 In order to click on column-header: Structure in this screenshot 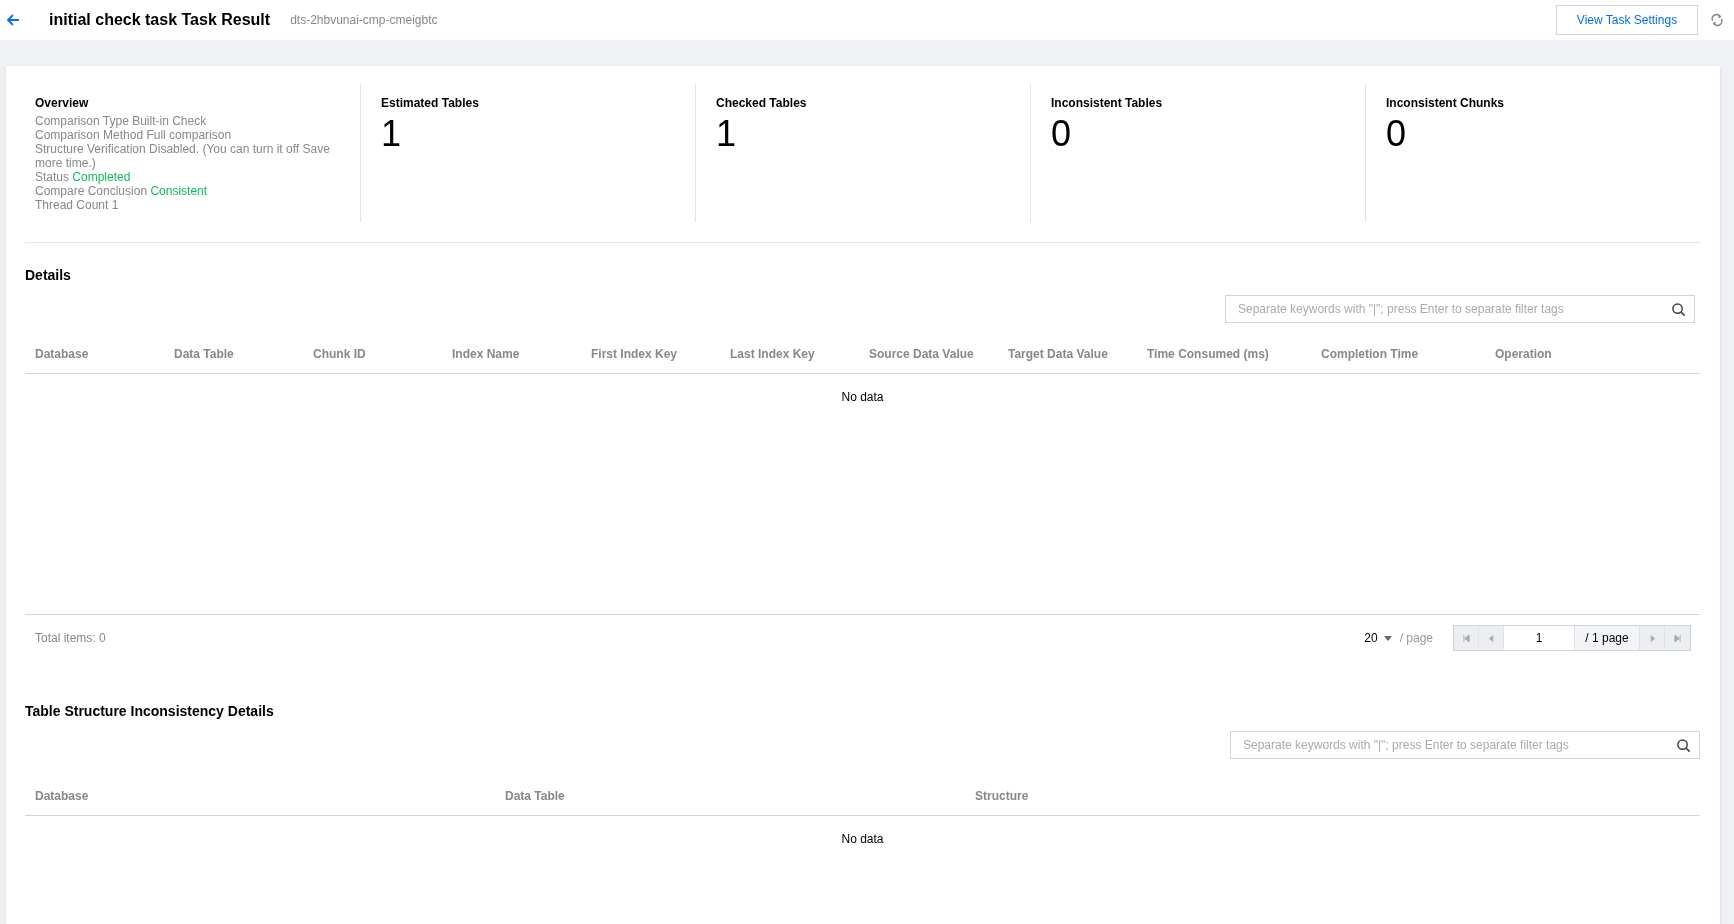, I will do `click(1002, 796)`.